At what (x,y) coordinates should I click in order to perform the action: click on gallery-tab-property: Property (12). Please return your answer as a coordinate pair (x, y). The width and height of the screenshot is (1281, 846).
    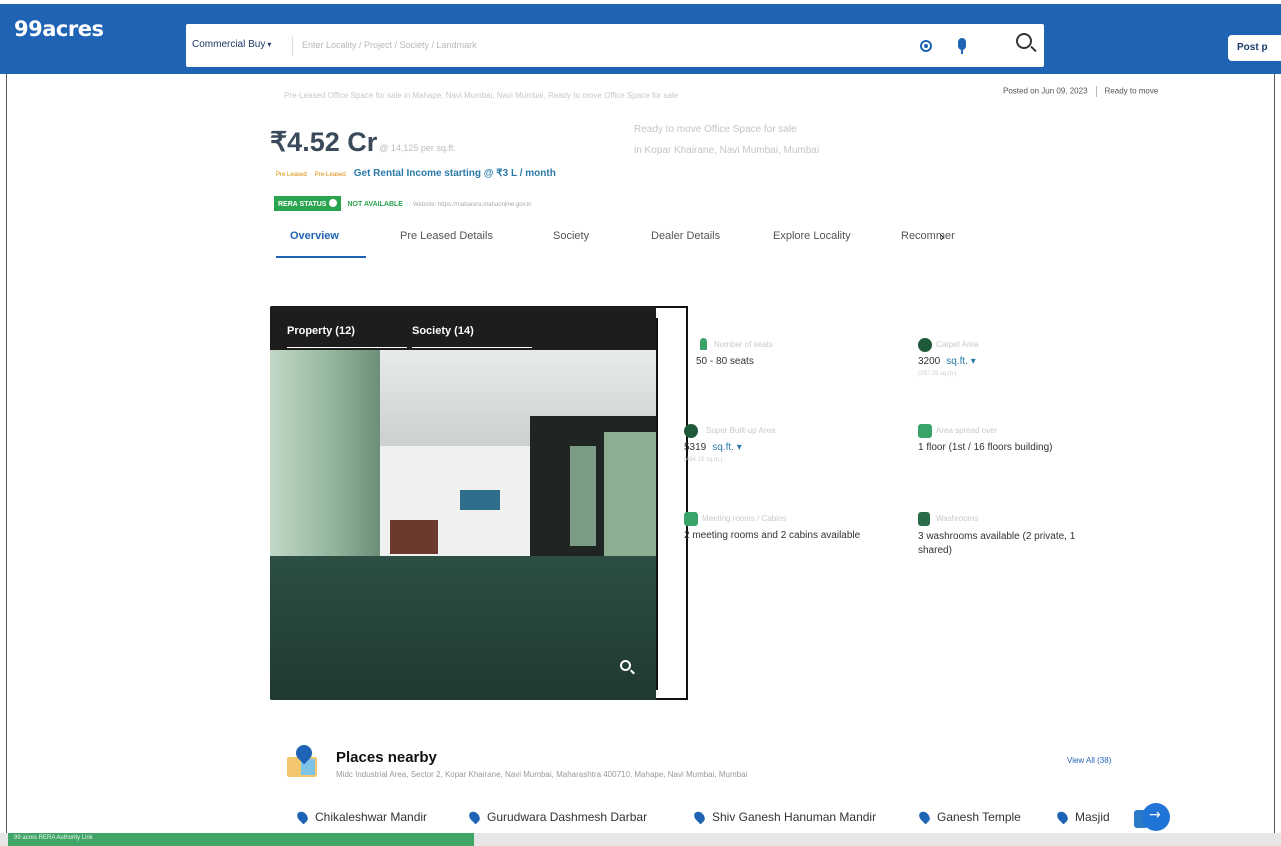
    Looking at the image, I should click on (321, 331).